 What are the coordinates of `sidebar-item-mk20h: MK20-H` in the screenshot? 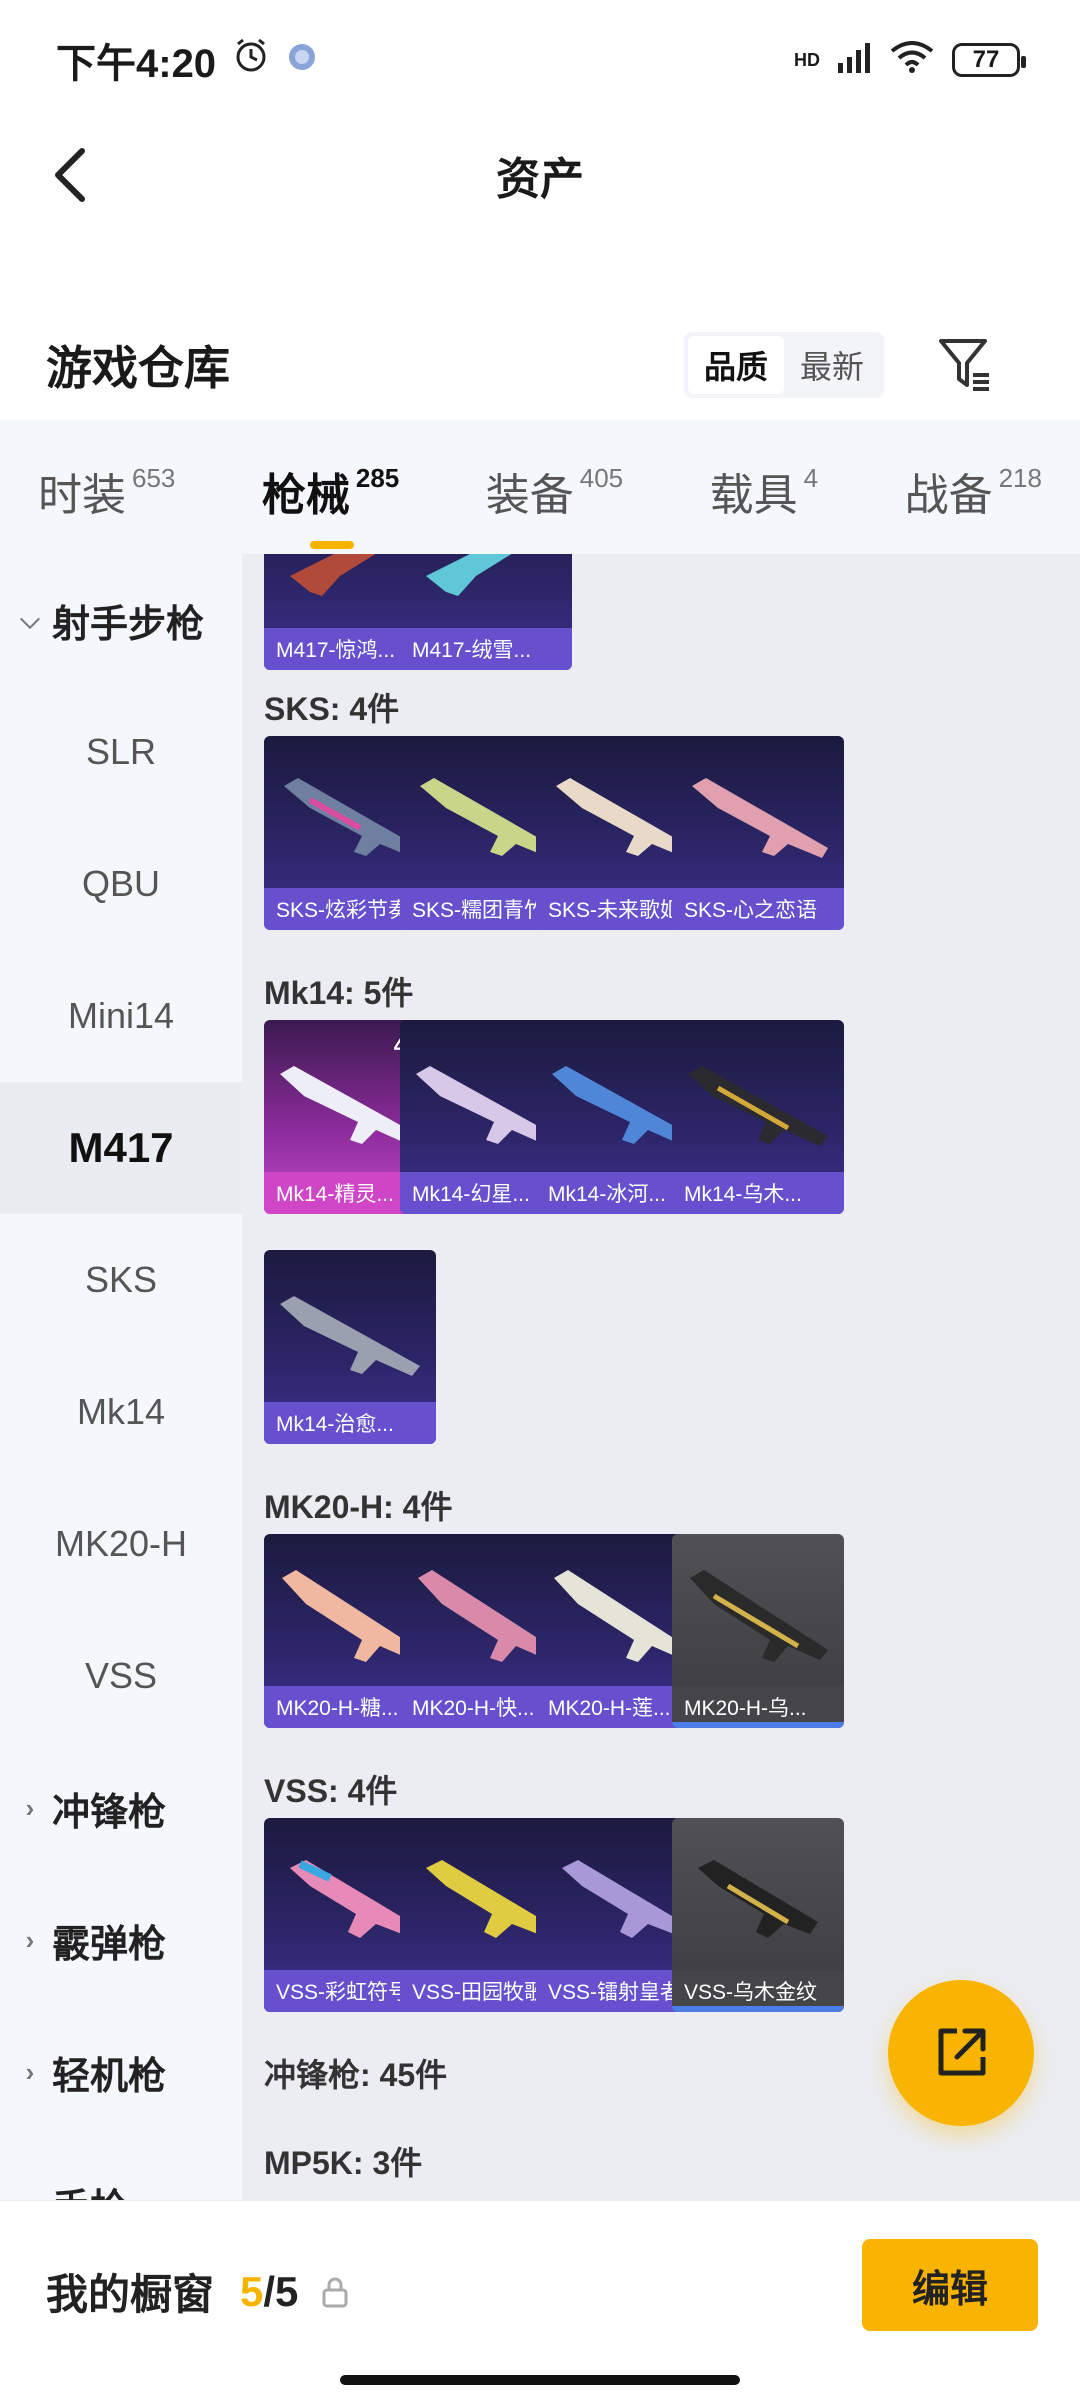 It's located at (121, 1544).